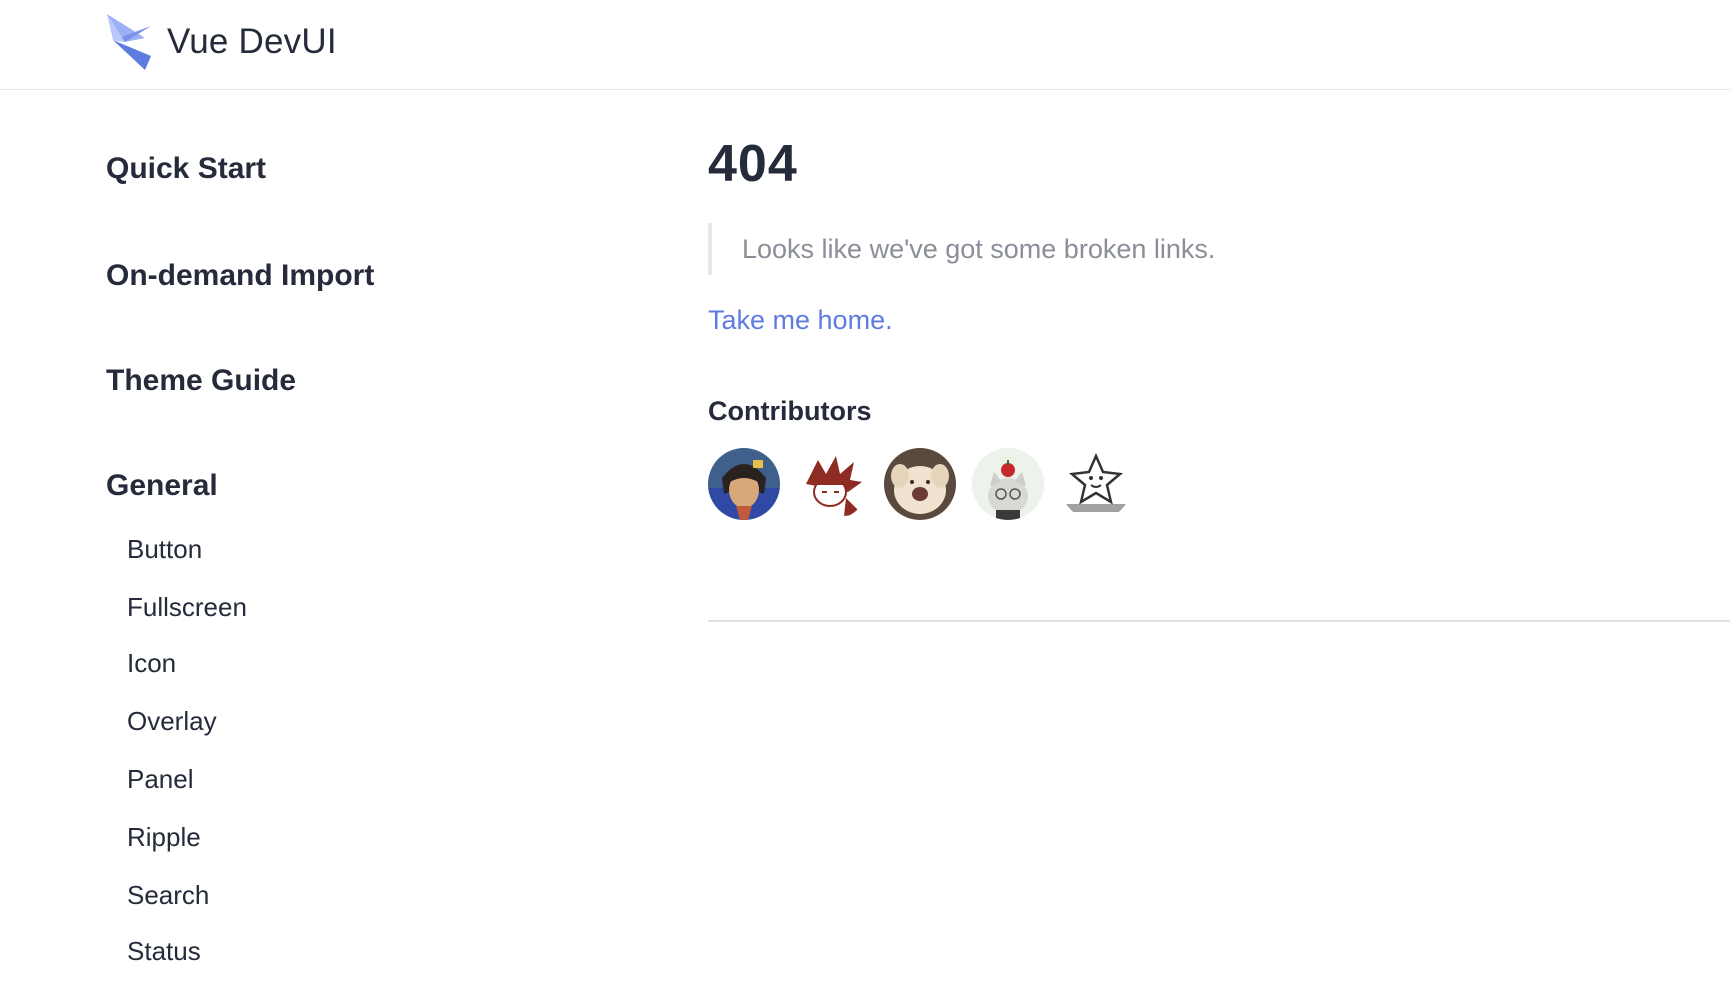  What do you see at coordinates (187, 607) in the screenshot?
I see `sidebar-item-fullscreen: Fullscreen` at bounding box center [187, 607].